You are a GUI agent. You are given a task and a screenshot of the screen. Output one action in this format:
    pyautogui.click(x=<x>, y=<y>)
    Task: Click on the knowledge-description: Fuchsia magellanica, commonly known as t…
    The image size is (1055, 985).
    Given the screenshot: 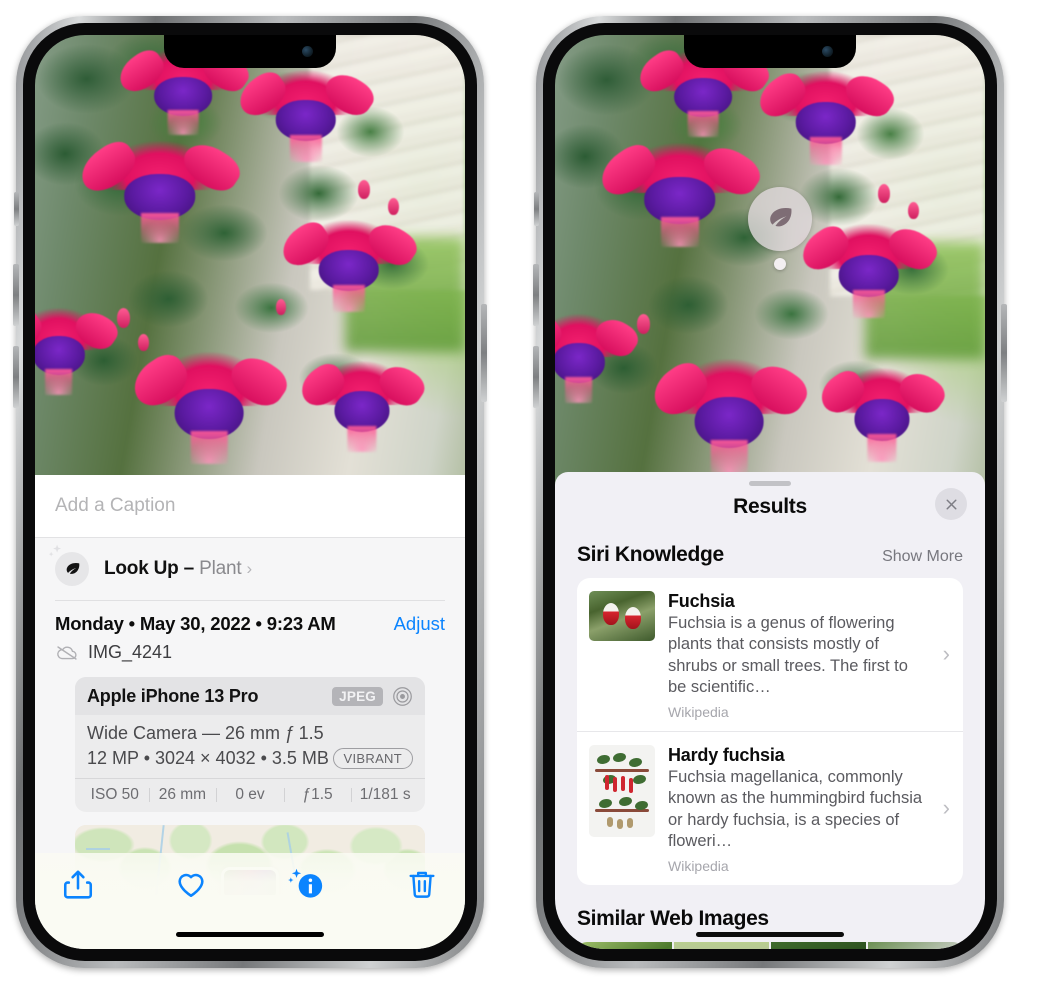 What is the action you would take?
    pyautogui.click(x=795, y=809)
    